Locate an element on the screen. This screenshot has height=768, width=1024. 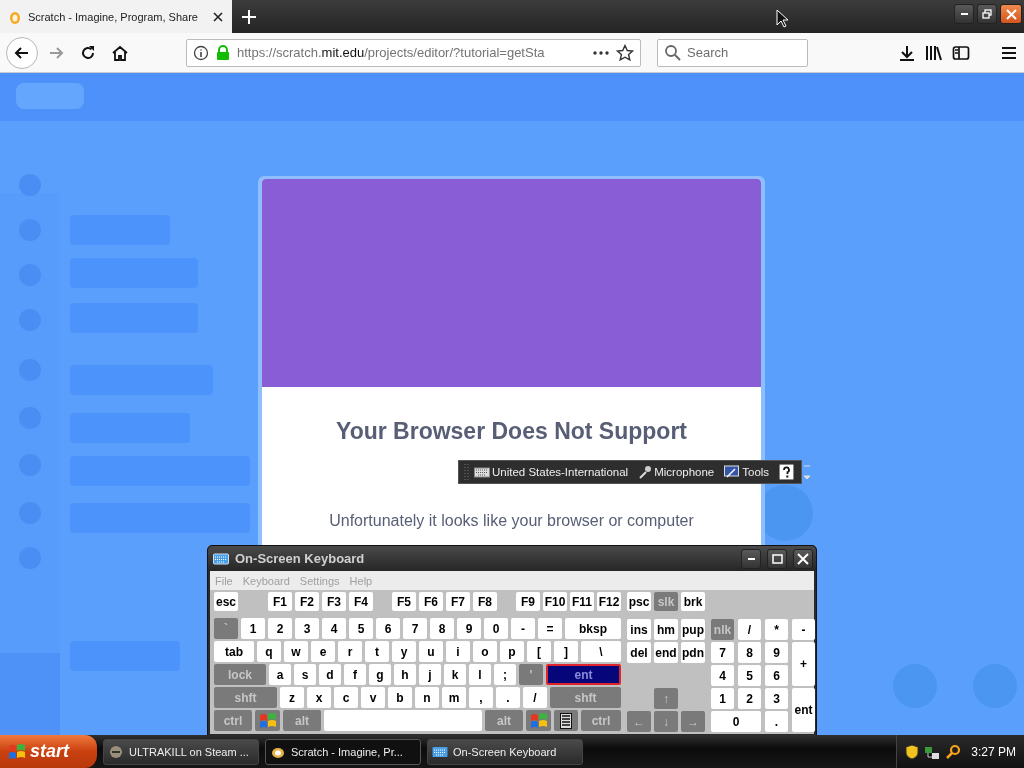
virtual-key: pdn is located at coordinates (693, 652).